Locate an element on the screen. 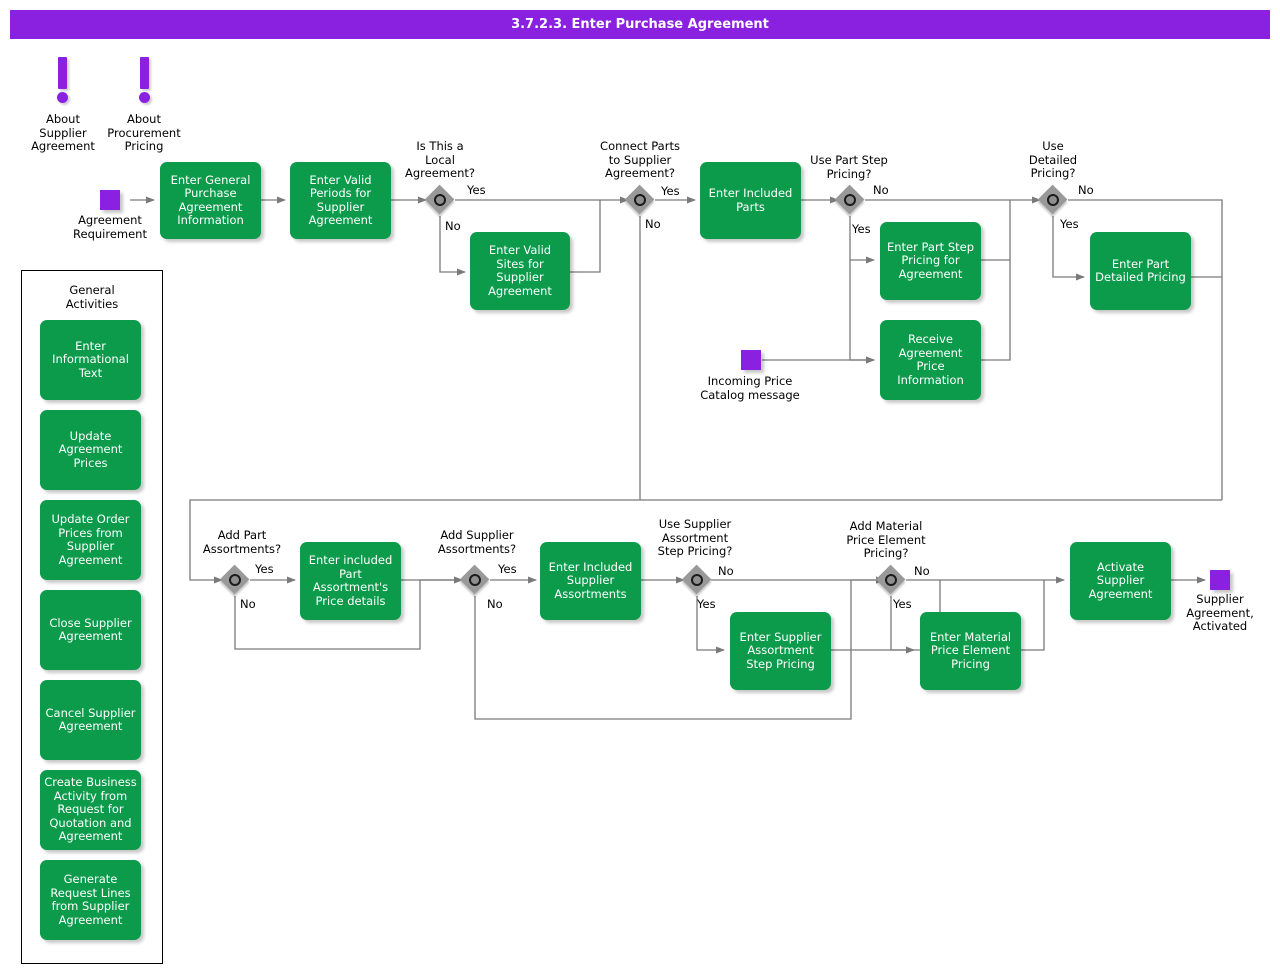  activity-label: Enter Material Price Element Pricing is located at coordinates (970, 650).